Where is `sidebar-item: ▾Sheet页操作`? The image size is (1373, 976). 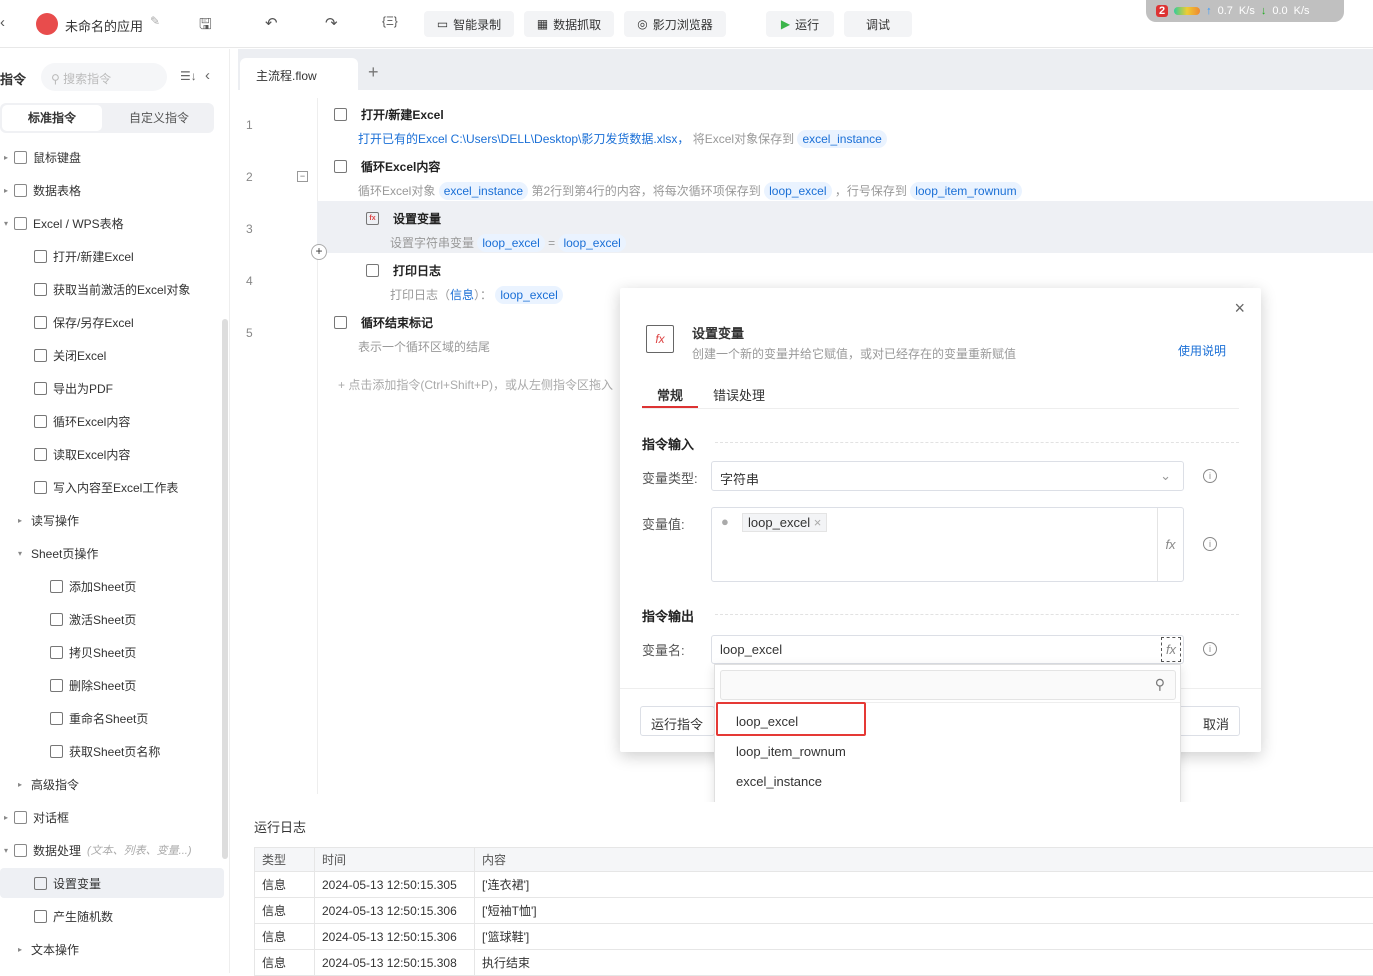
sidebar-item: ▾Sheet页操作 is located at coordinates (112, 553).